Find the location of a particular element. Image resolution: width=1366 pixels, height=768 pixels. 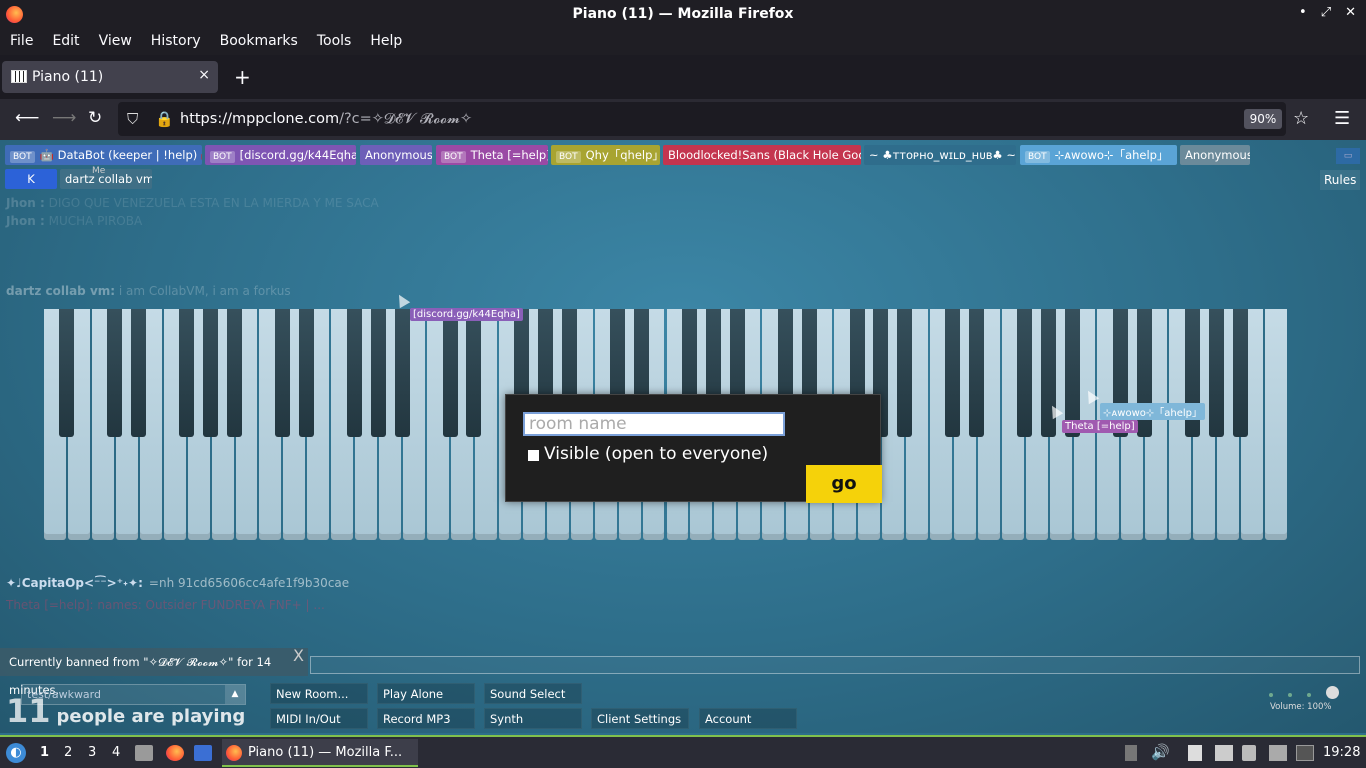

client-settings-button: Client Settings is located at coordinates (640, 718).